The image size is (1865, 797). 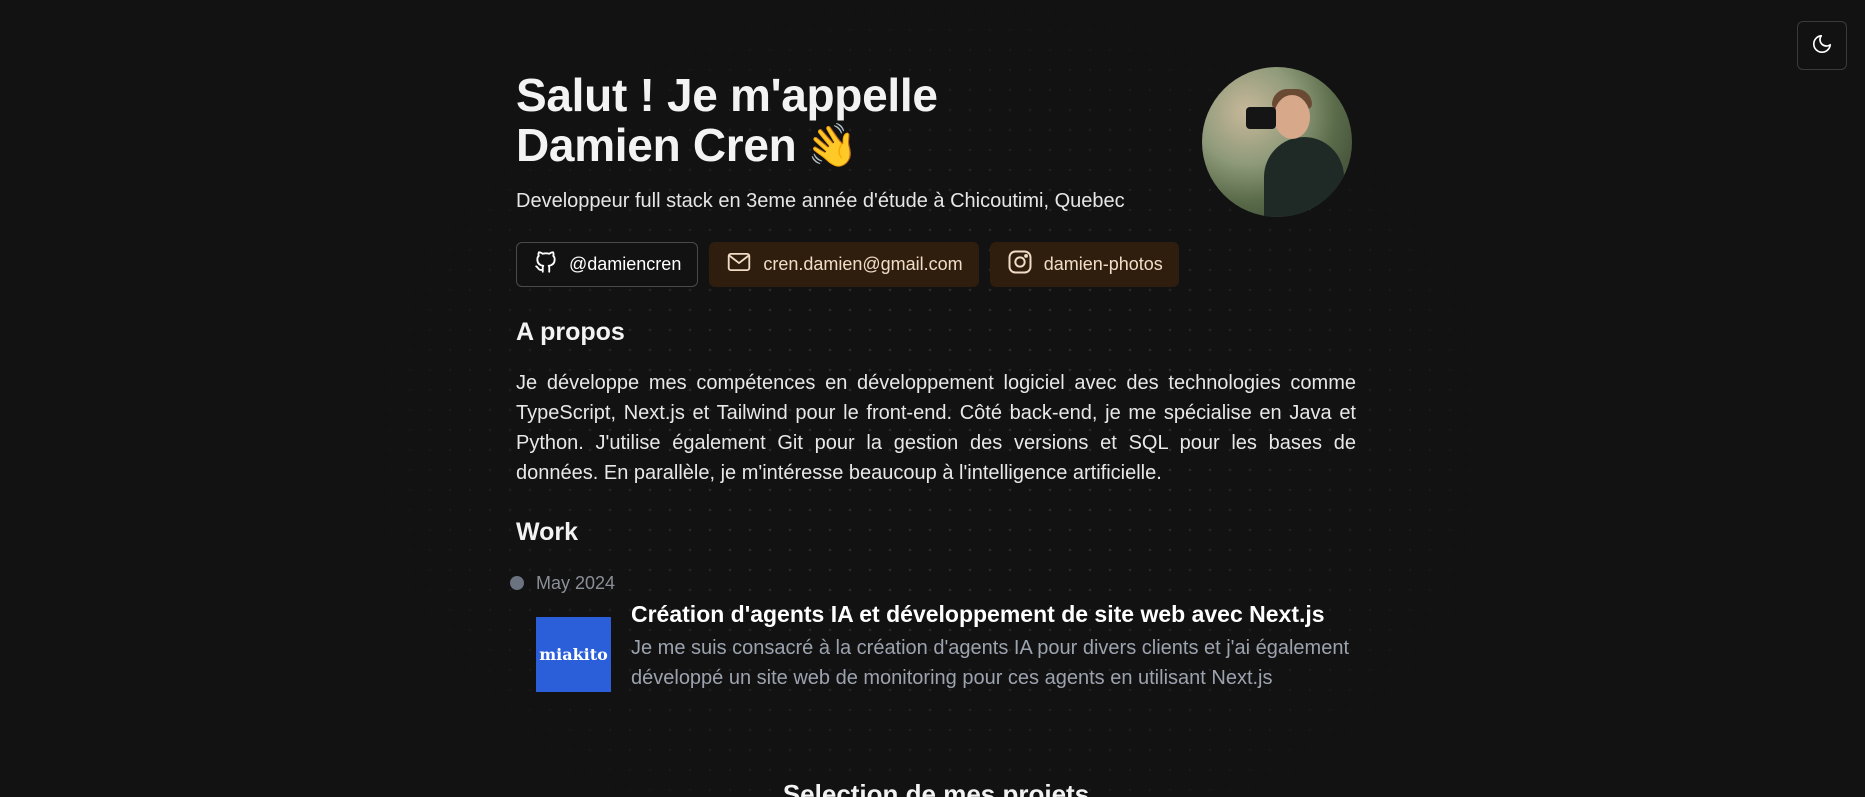 I want to click on moon-icon, so click(x=1822, y=45).